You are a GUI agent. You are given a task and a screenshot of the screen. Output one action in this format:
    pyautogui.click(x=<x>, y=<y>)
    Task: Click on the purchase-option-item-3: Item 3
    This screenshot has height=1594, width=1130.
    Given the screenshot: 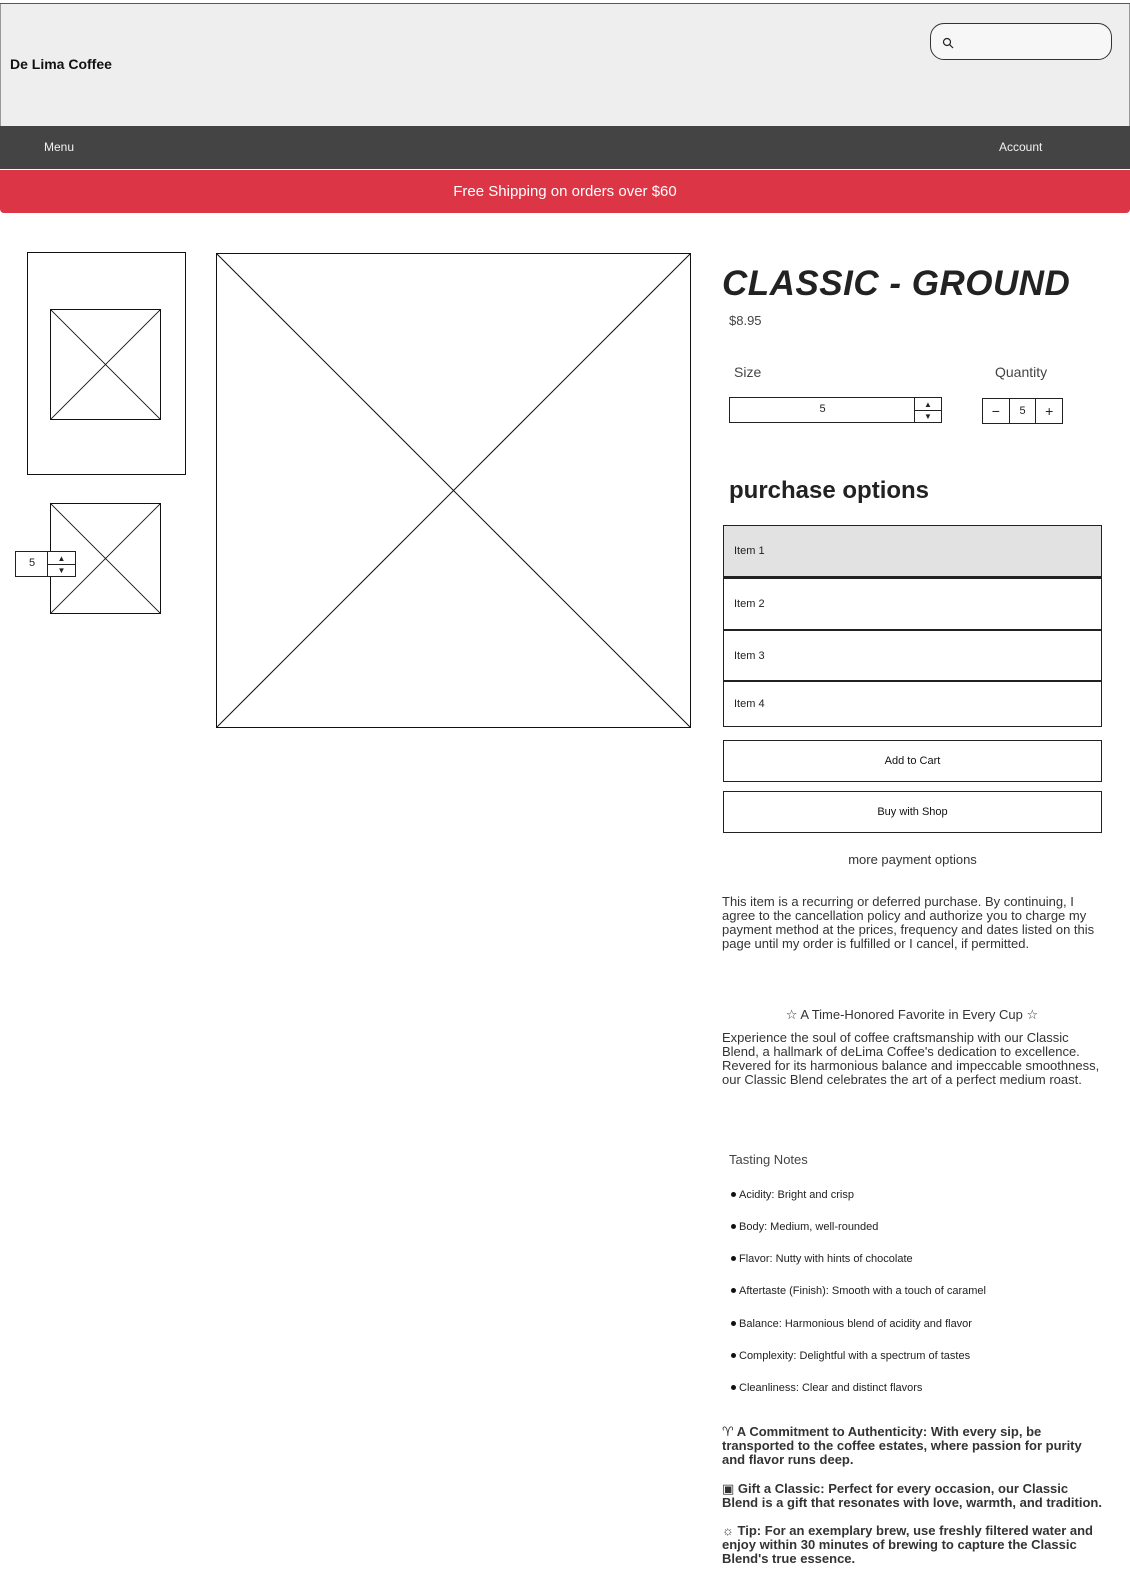 What is the action you would take?
    pyautogui.click(x=912, y=655)
    